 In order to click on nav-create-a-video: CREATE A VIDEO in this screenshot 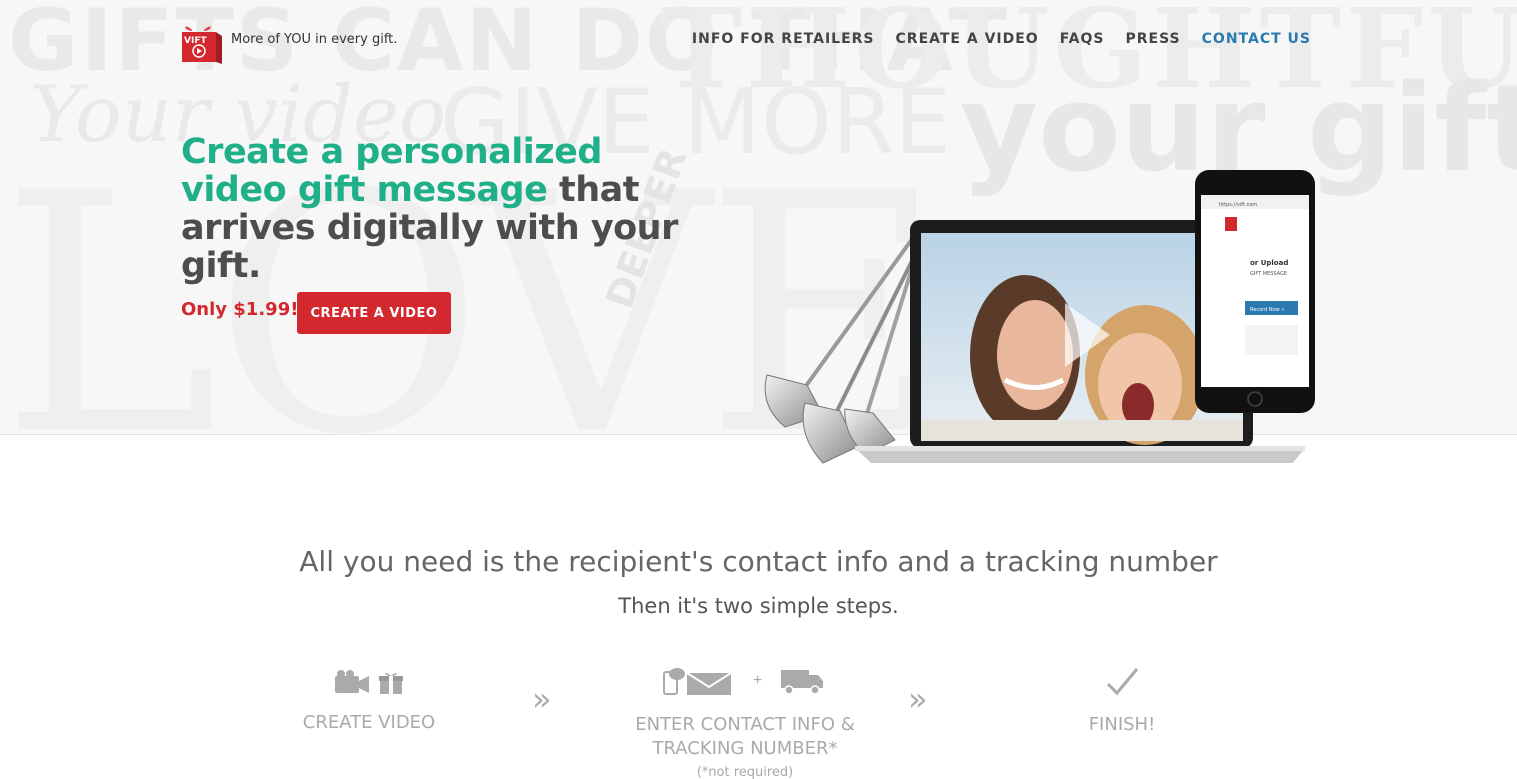, I will do `click(967, 39)`.